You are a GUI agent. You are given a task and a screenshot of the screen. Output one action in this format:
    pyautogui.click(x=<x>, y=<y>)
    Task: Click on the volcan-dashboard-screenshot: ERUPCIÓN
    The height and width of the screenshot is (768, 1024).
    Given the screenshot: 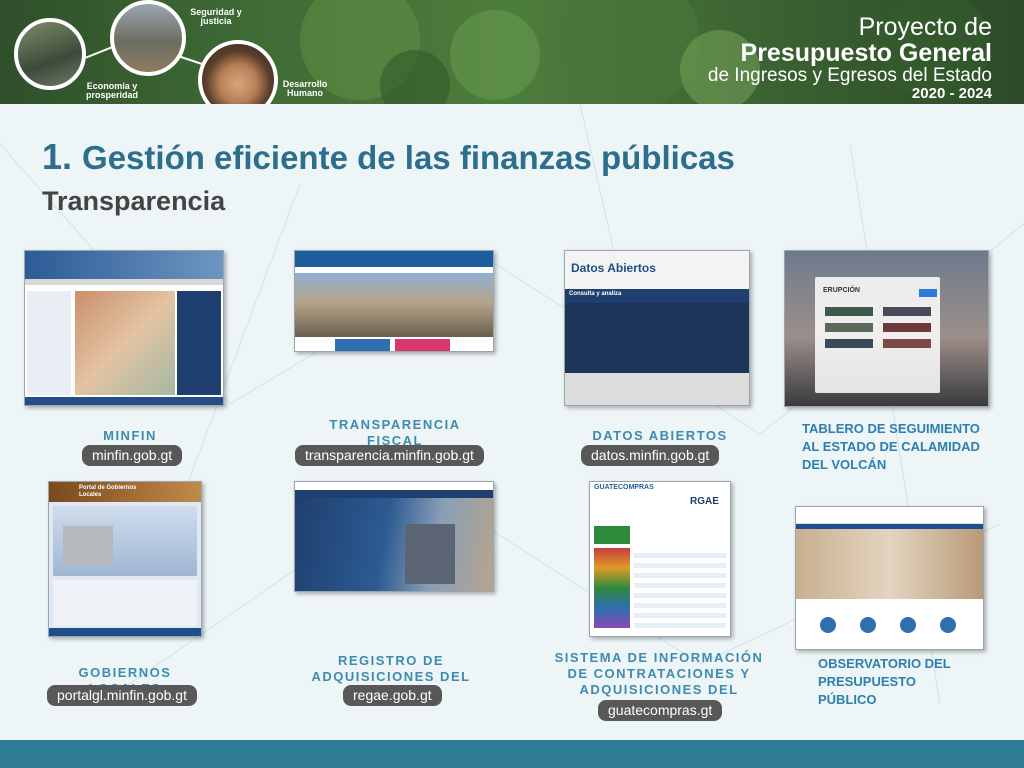 What is the action you would take?
    pyautogui.click(x=886, y=328)
    